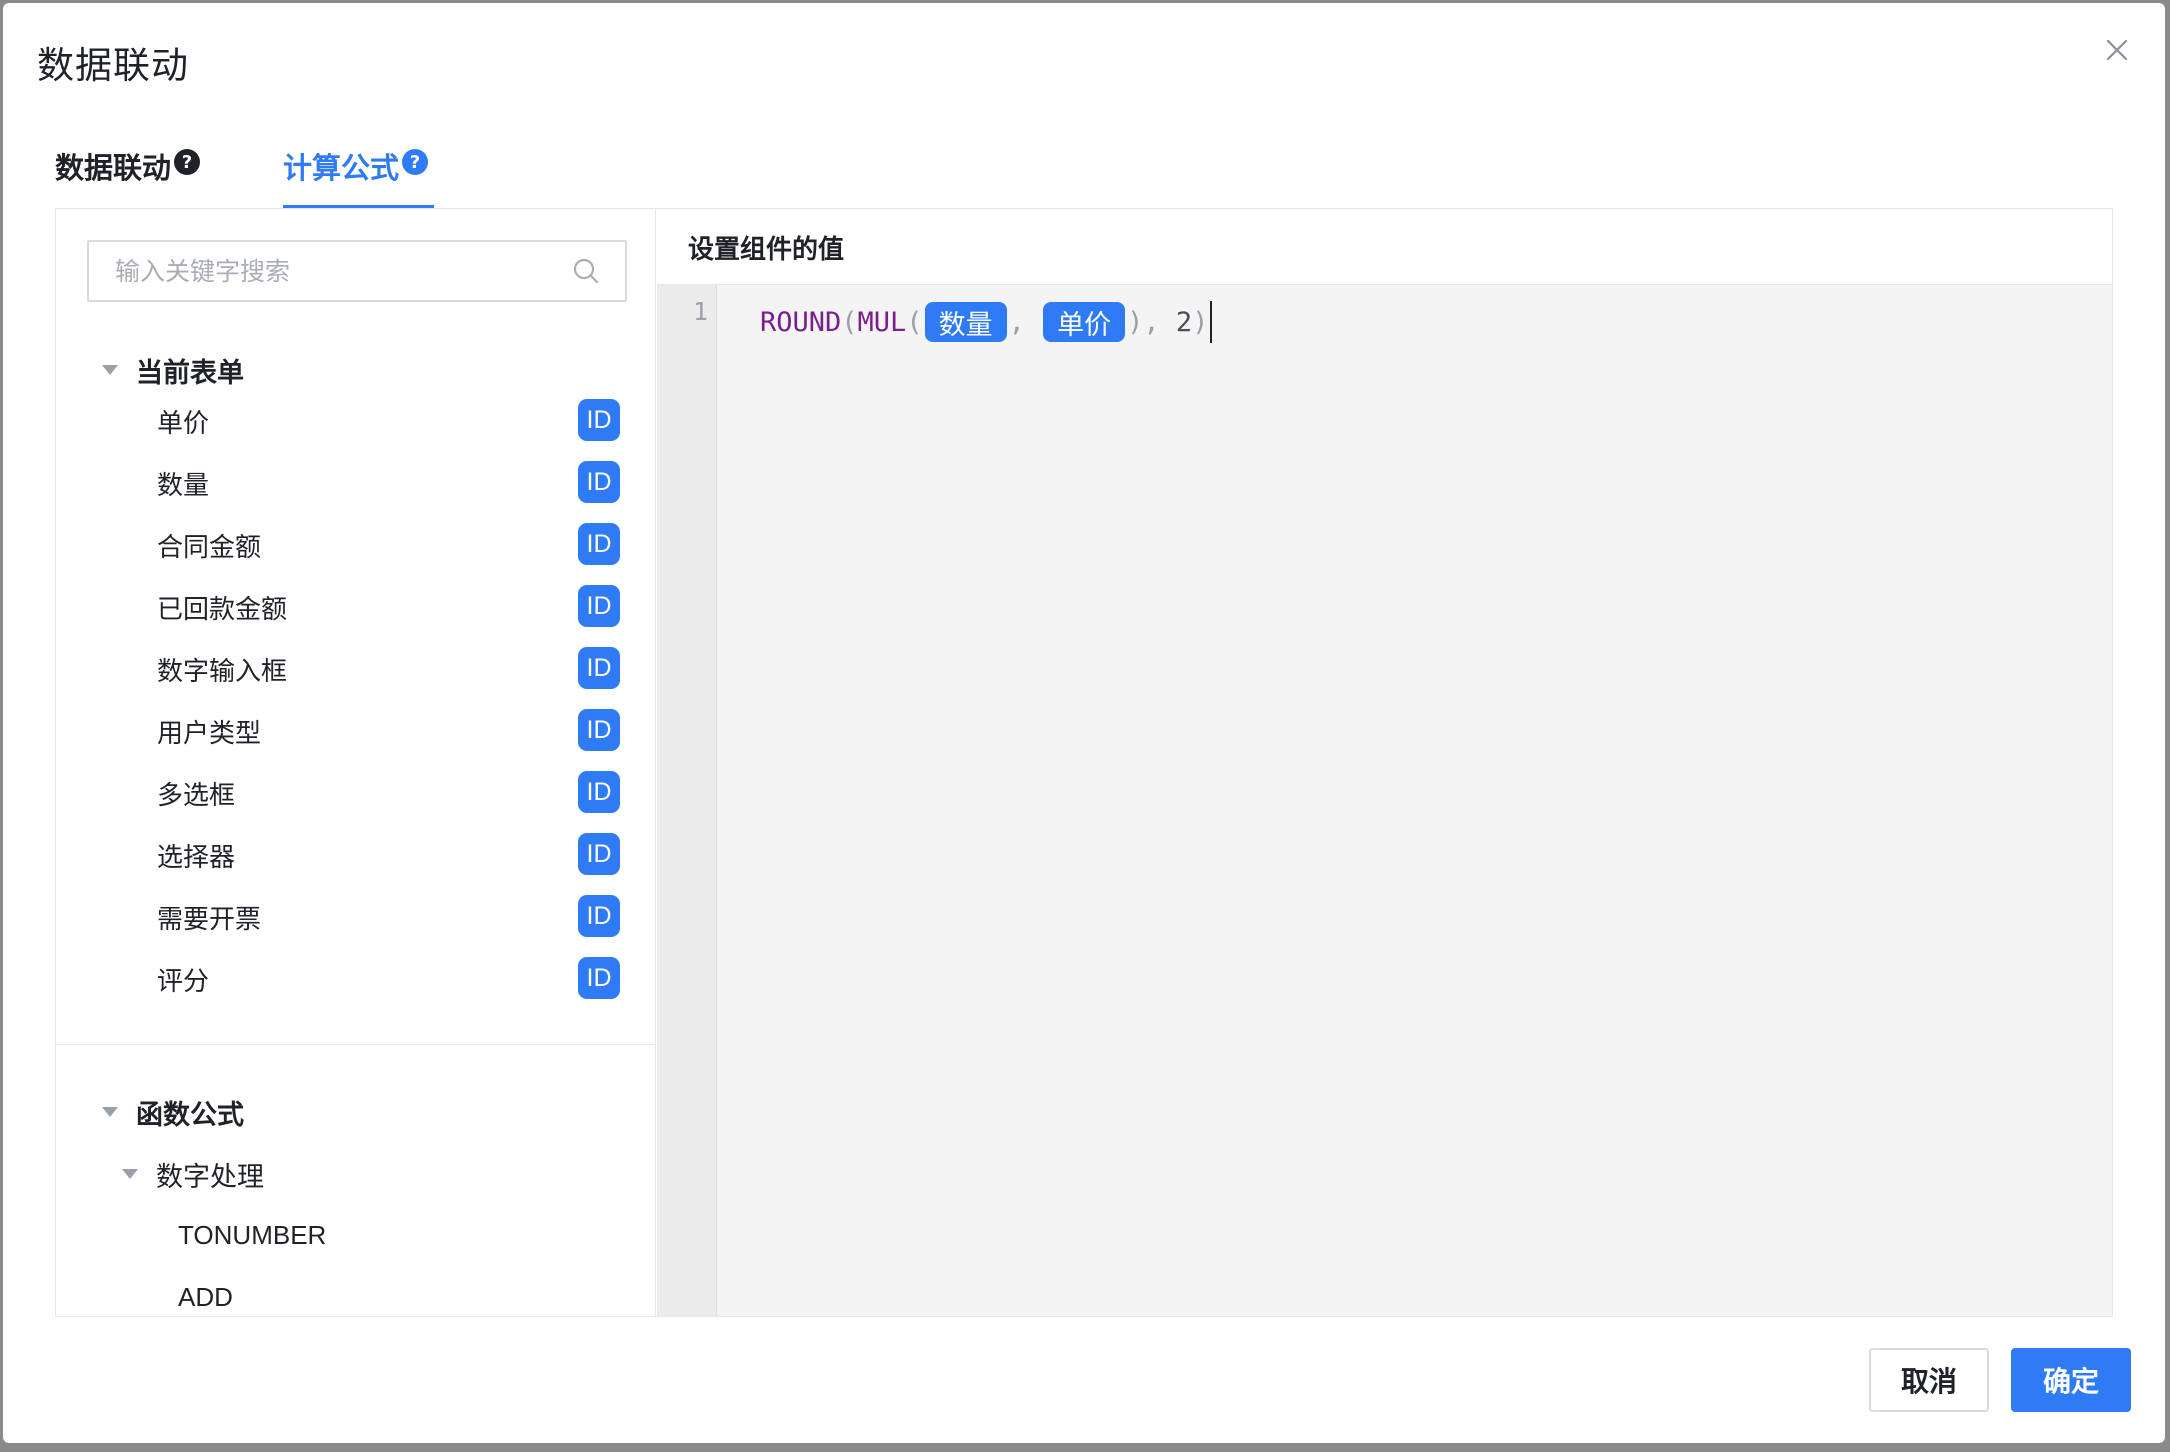  I want to click on field-item: 用户类型 ID, so click(355, 731).